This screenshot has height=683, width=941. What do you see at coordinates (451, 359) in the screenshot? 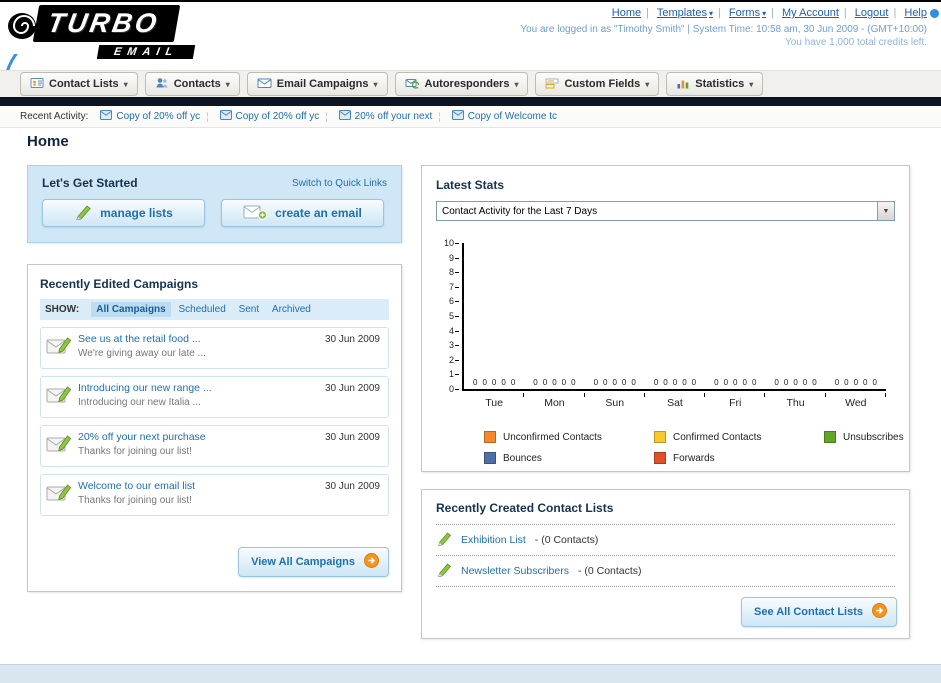
I see `y-axis-tick-label: 2` at bounding box center [451, 359].